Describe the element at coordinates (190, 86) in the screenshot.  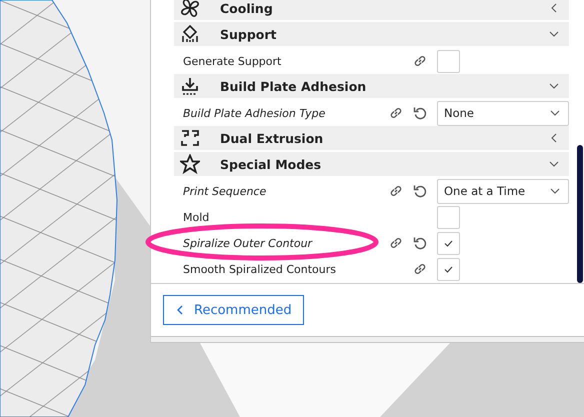
I see `download-tray-icon` at that location.